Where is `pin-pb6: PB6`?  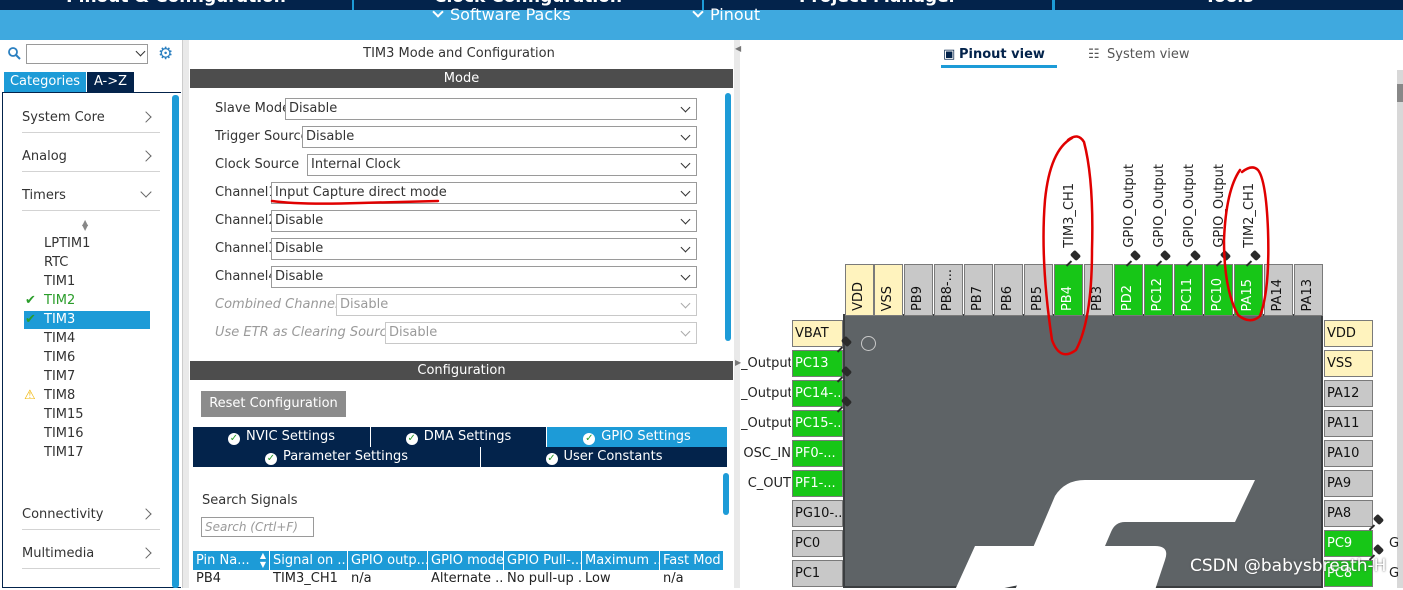 pin-pb6: PB6 is located at coordinates (1008, 290).